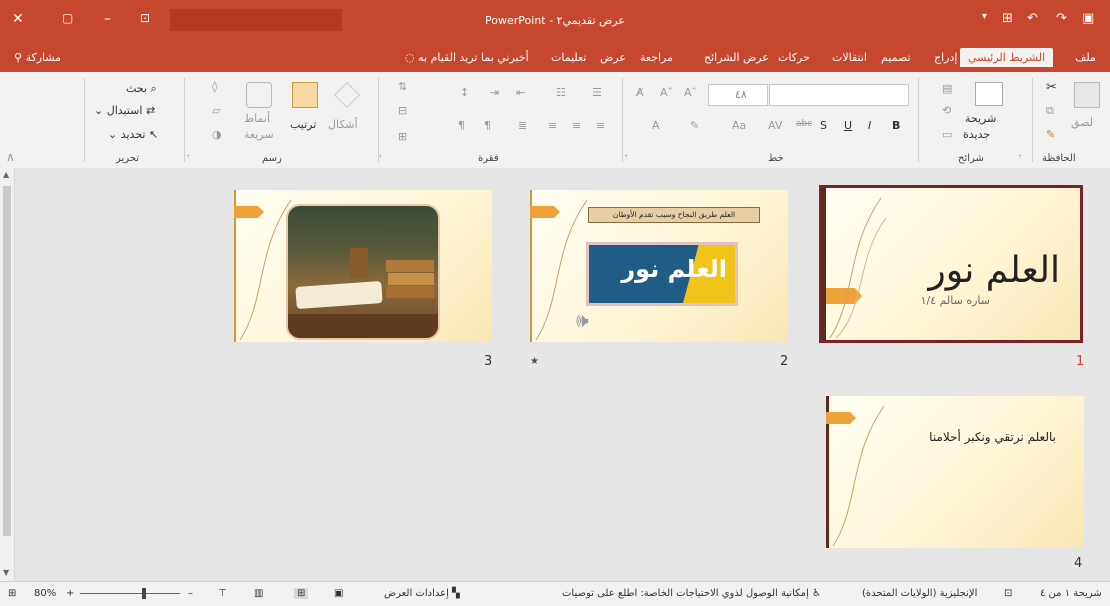 This screenshot has height=606, width=1110. What do you see at coordinates (343, 124) in the screenshot?
I see `shapes-button: أشكال` at bounding box center [343, 124].